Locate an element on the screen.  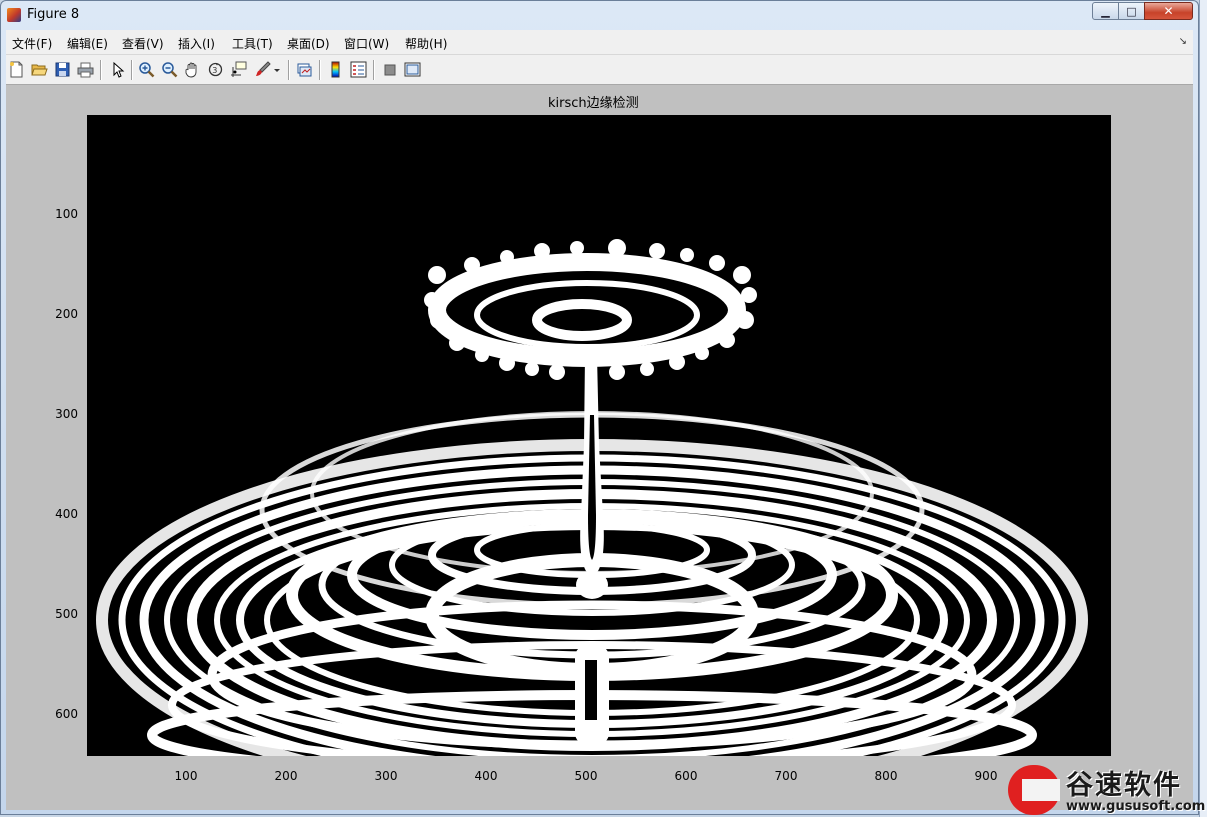
menu-desktop: 桌面(D) is located at coordinates (308, 43).